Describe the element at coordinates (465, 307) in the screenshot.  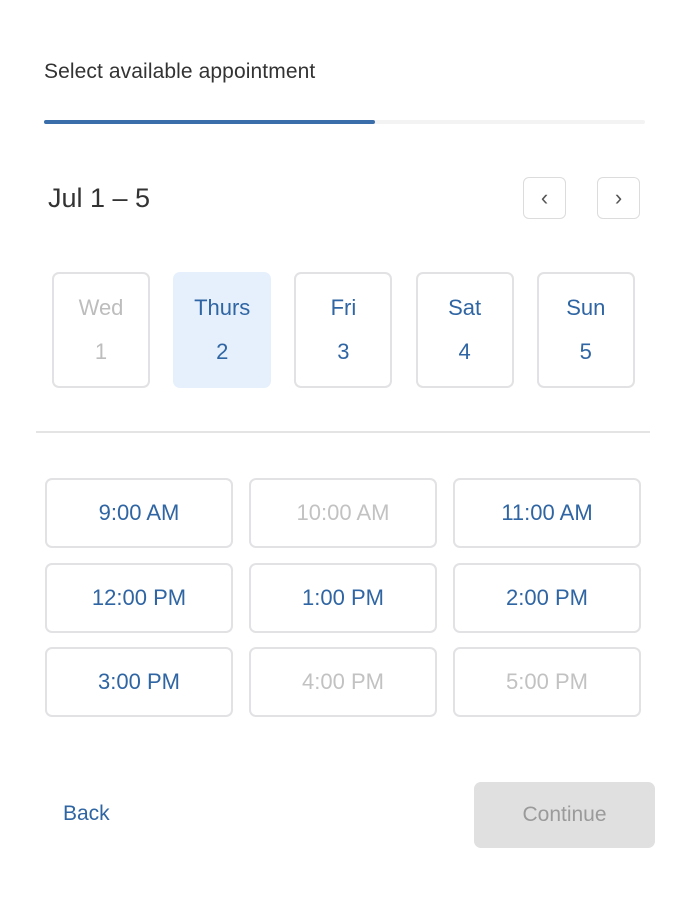
I see `day-name: Sat` at that location.